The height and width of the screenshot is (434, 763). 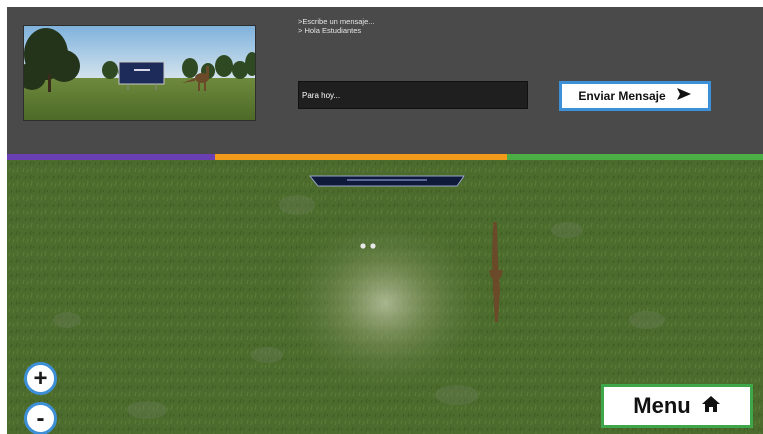 I want to click on camera-preview, so click(x=139, y=73).